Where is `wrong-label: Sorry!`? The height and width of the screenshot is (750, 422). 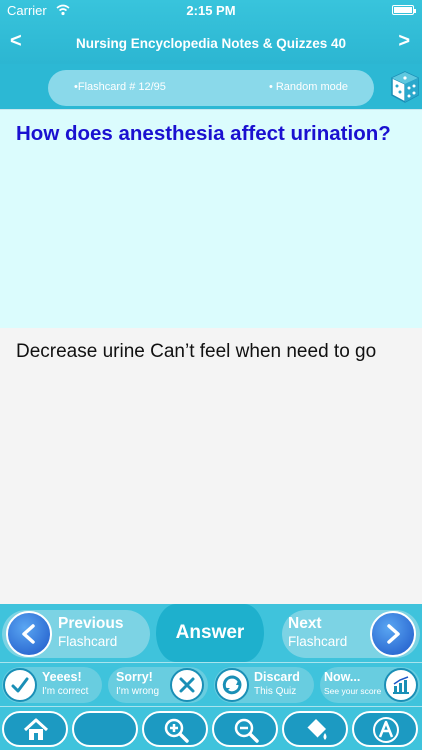 wrong-label: Sorry! is located at coordinates (134, 677).